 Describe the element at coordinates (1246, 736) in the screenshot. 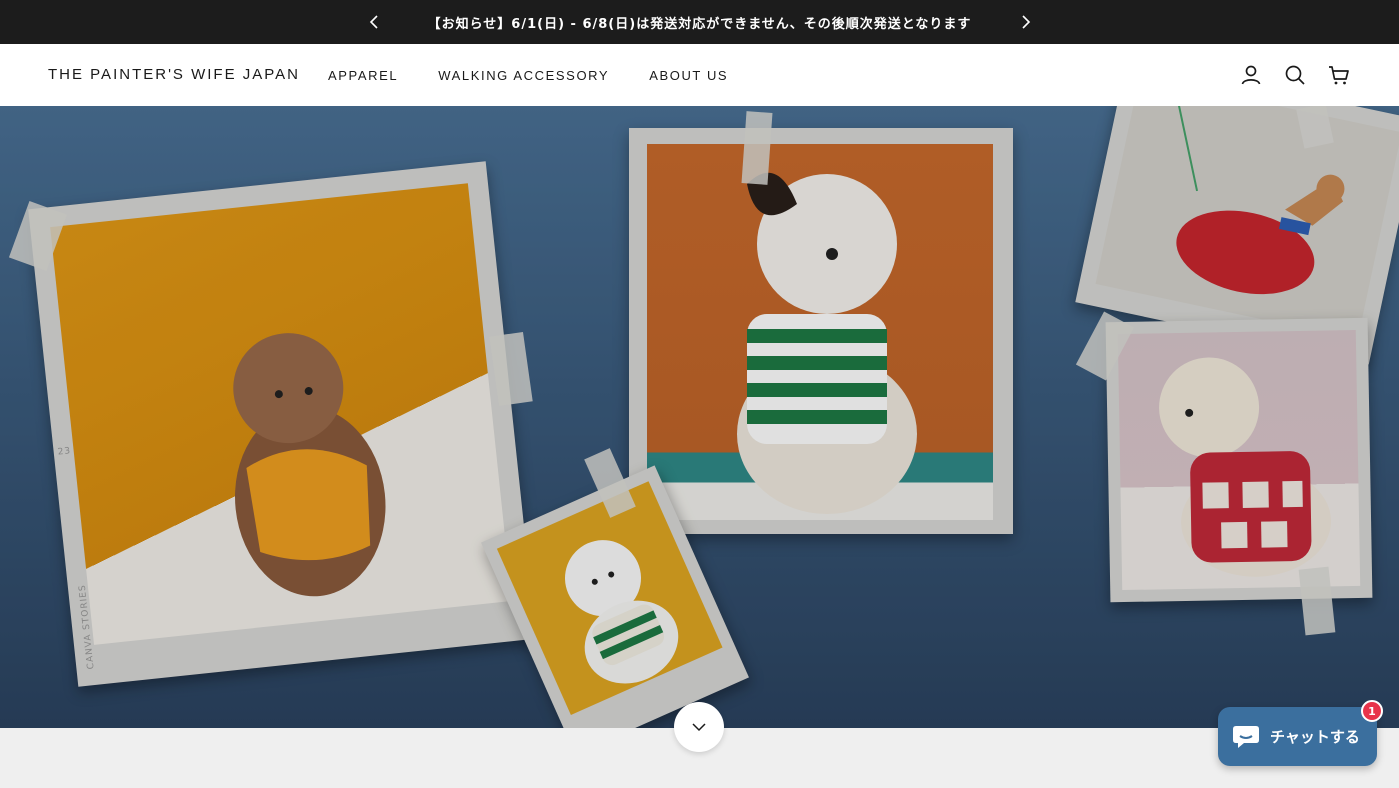

I see `chat-bubble-icon` at that location.